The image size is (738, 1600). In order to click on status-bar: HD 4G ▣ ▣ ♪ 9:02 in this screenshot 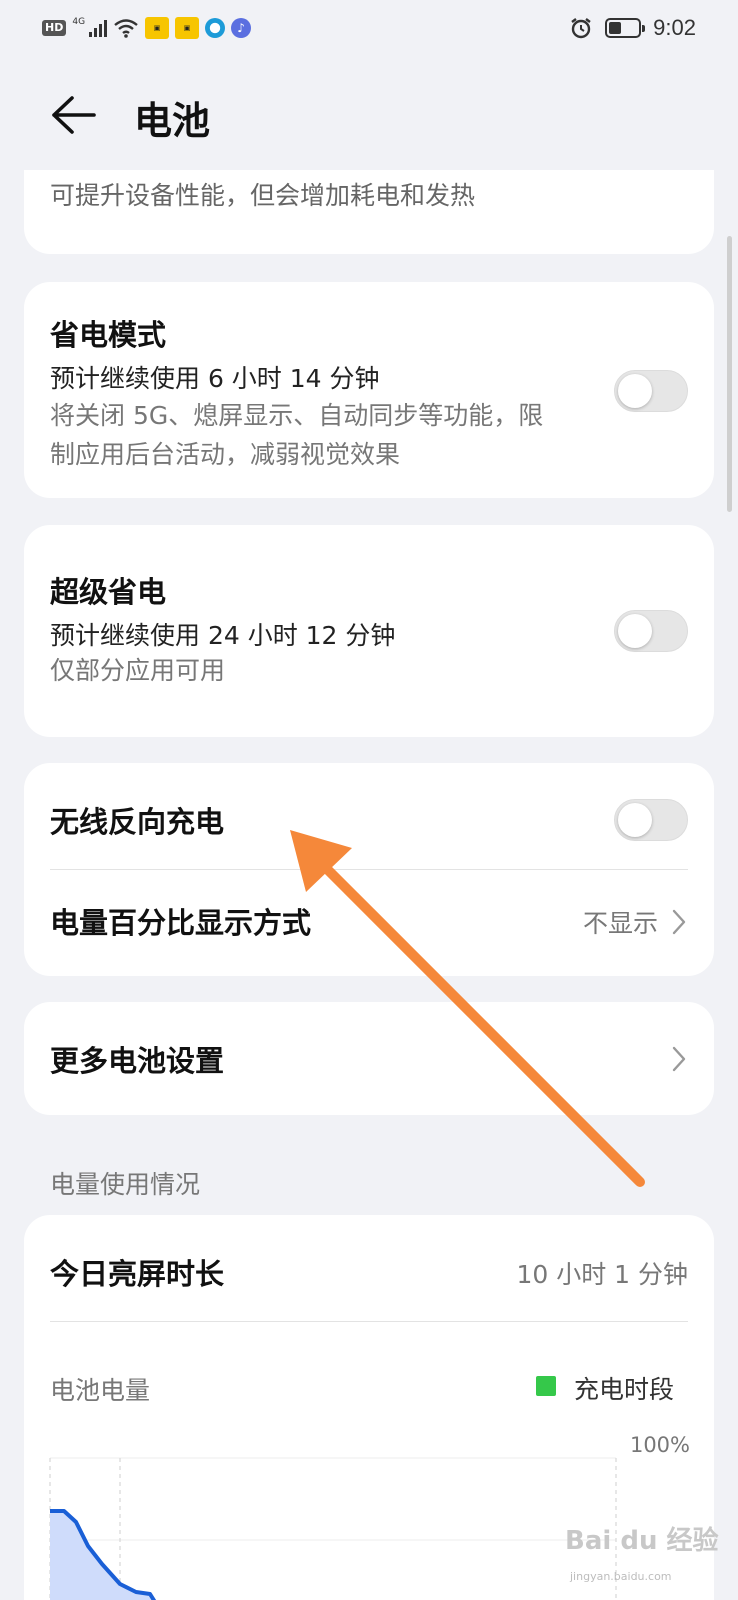, I will do `click(369, 28)`.